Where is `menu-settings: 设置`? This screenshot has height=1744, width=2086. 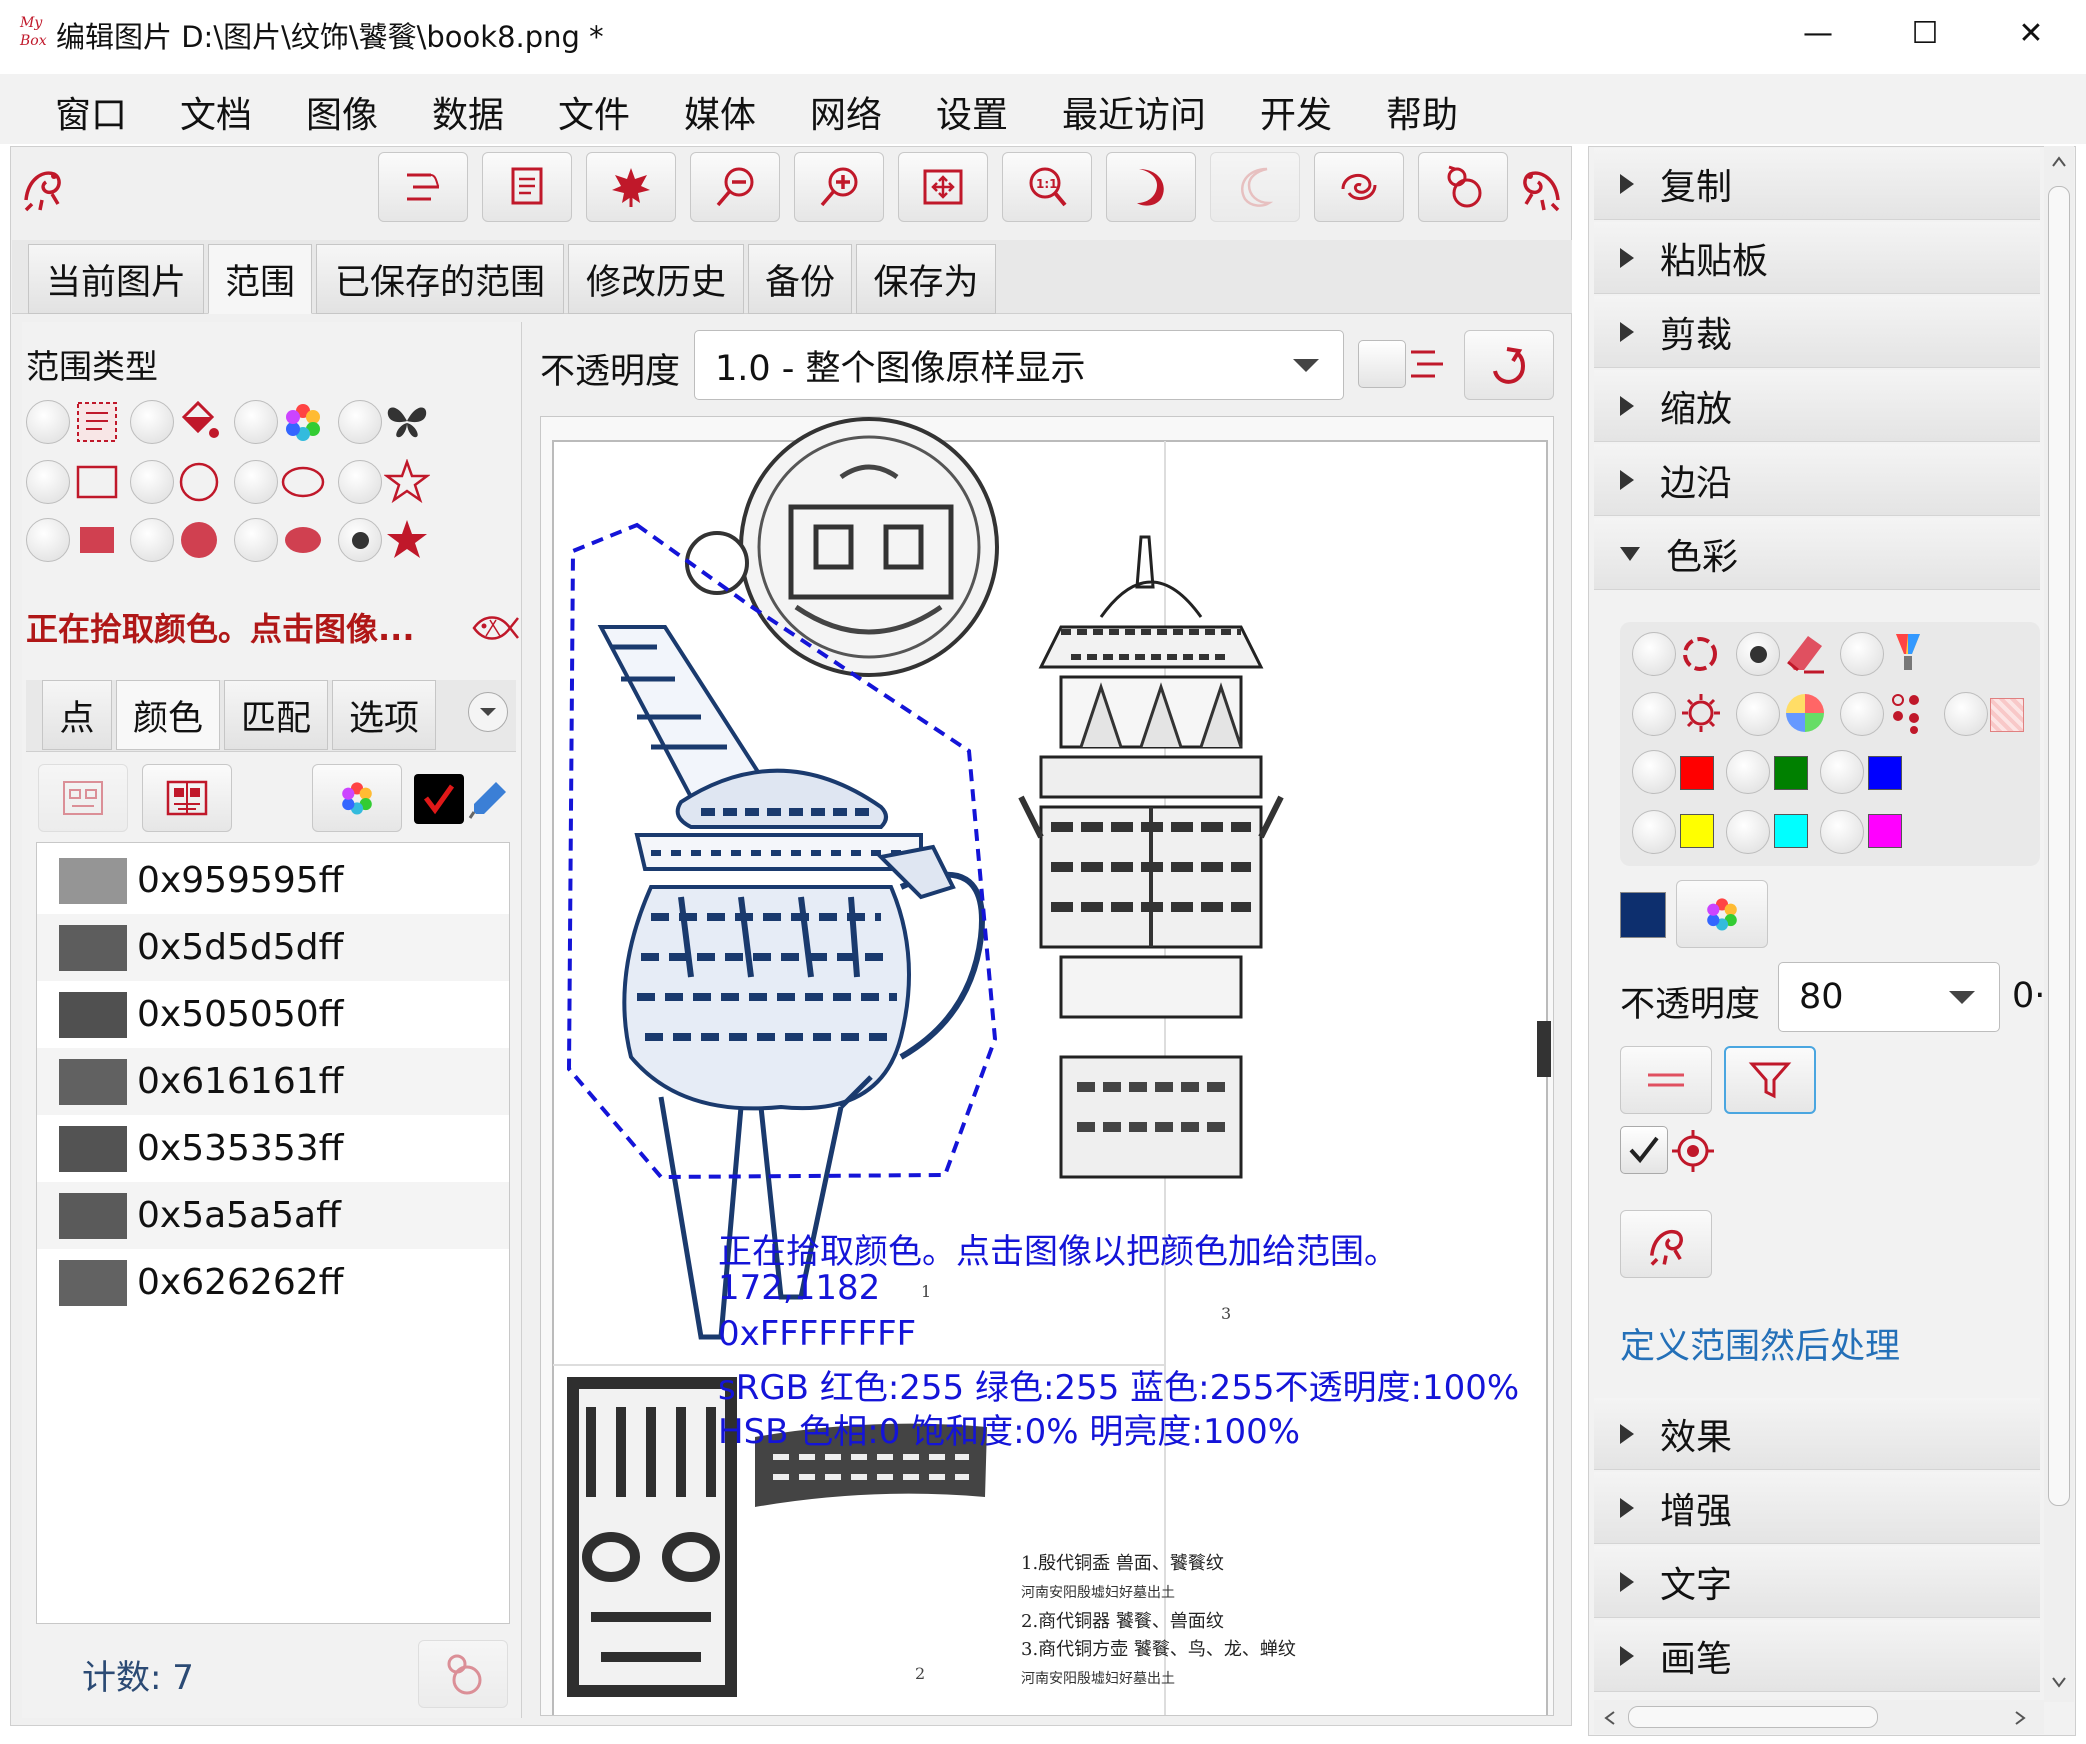 menu-settings: 设置 is located at coordinates (972, 112).